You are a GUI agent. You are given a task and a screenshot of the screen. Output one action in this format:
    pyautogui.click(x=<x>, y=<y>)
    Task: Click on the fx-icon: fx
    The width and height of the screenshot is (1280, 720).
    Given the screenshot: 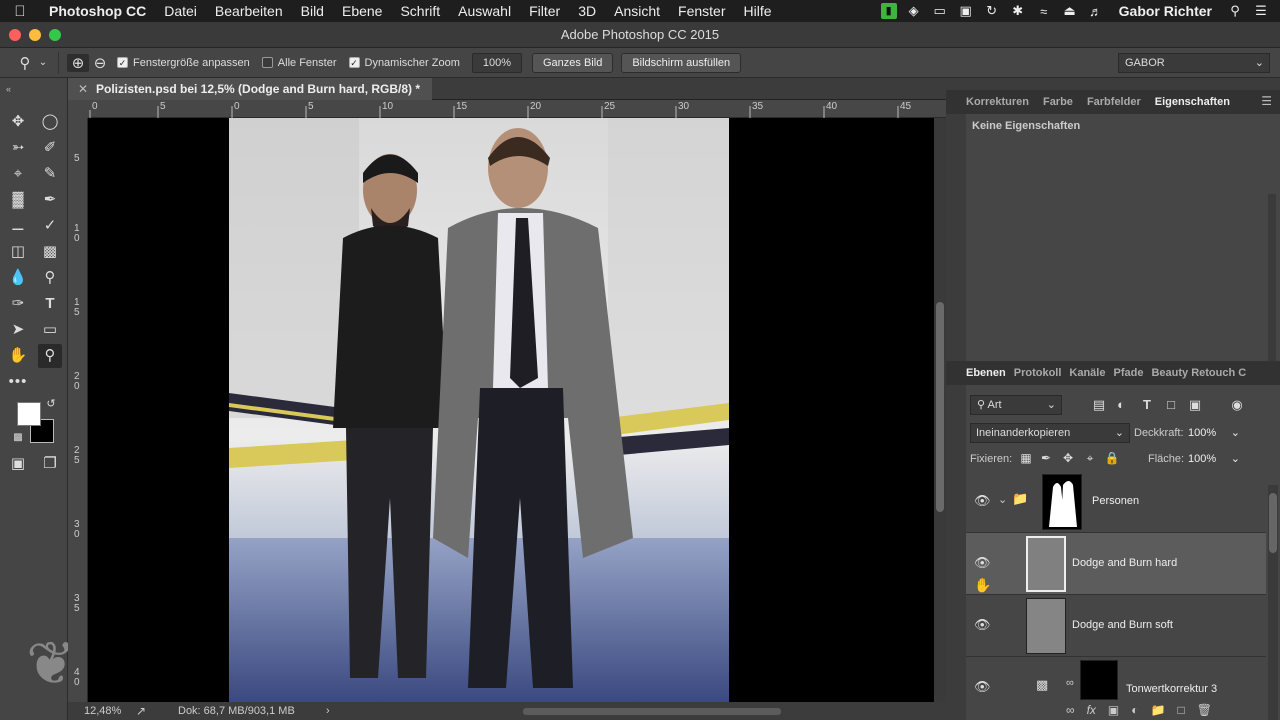 What is the action you would take?
    pyautogui.click(x=1091, y=710)
    